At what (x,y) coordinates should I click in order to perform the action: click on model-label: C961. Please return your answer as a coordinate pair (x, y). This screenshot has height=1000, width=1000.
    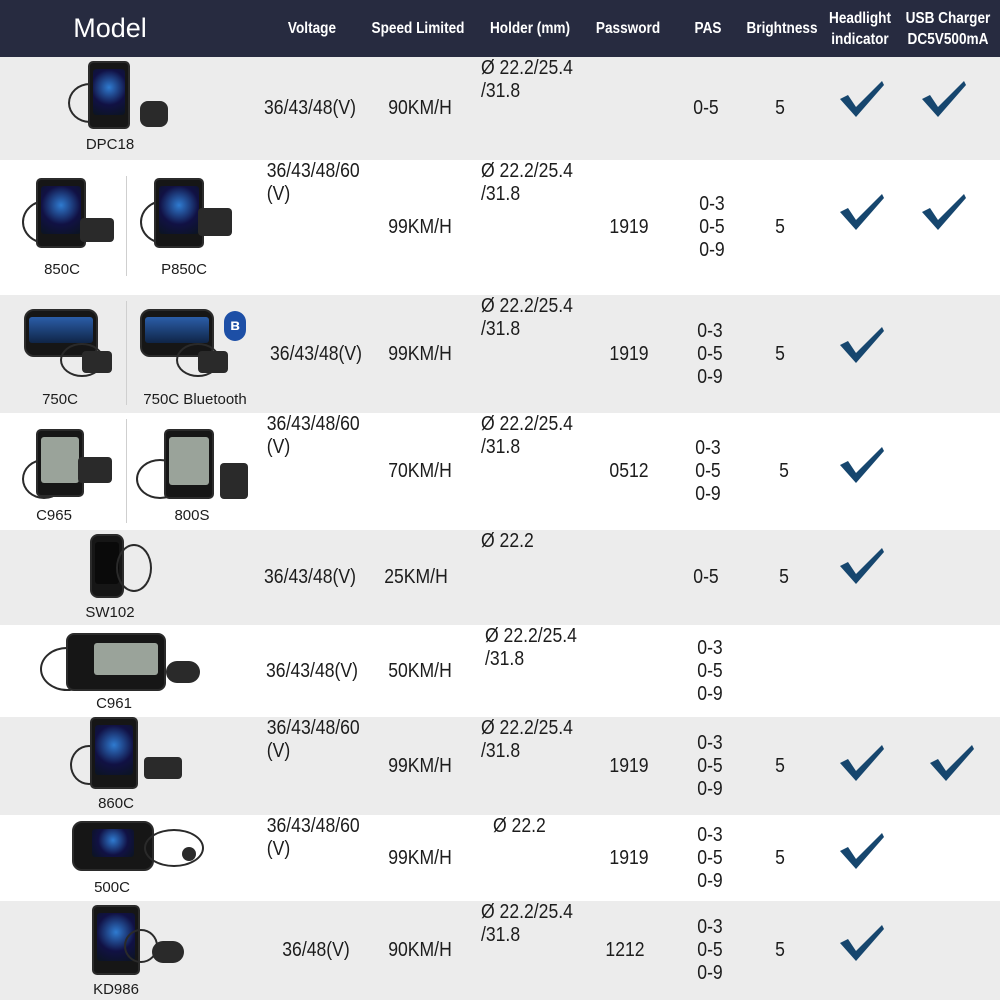
    Looking at the image, I should click on (114, 703).